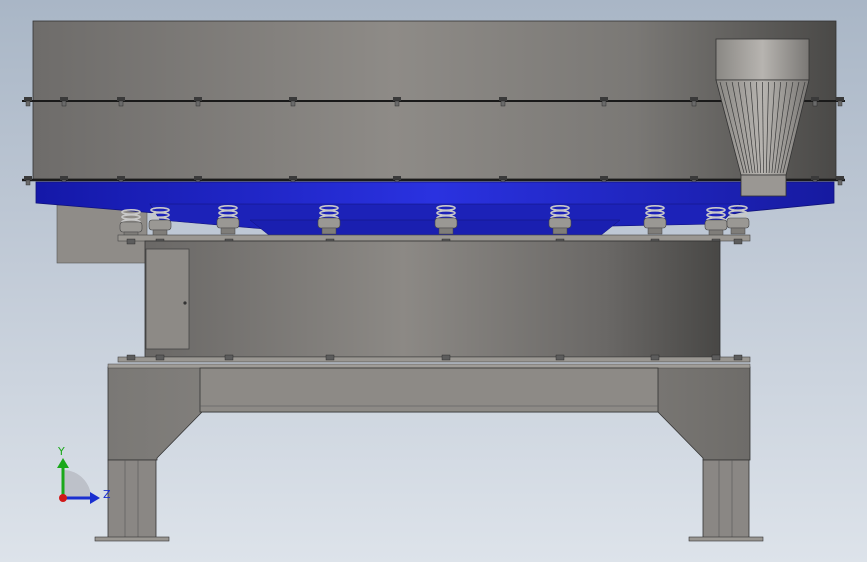 The height and width of the screenshot is (562, 867). Describe the element at coordinates (167, 299) in the screenshot. I see `access-door` at that location.